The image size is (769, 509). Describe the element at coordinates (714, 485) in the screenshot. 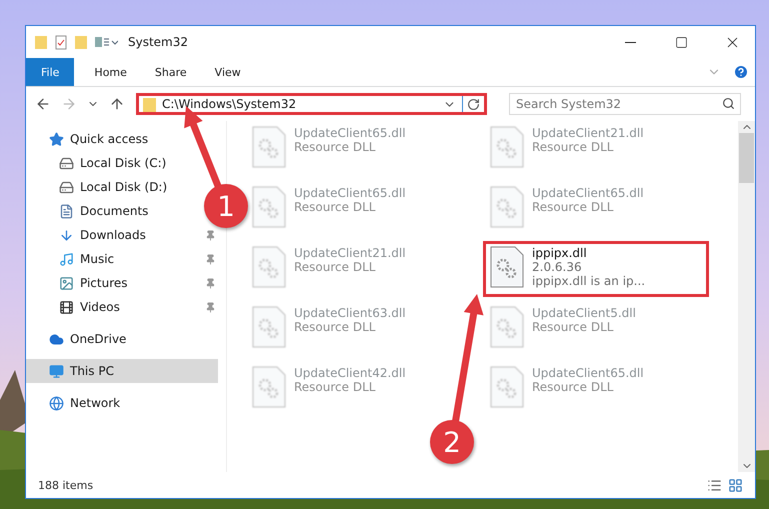

I see `details-view-icon` at that location.